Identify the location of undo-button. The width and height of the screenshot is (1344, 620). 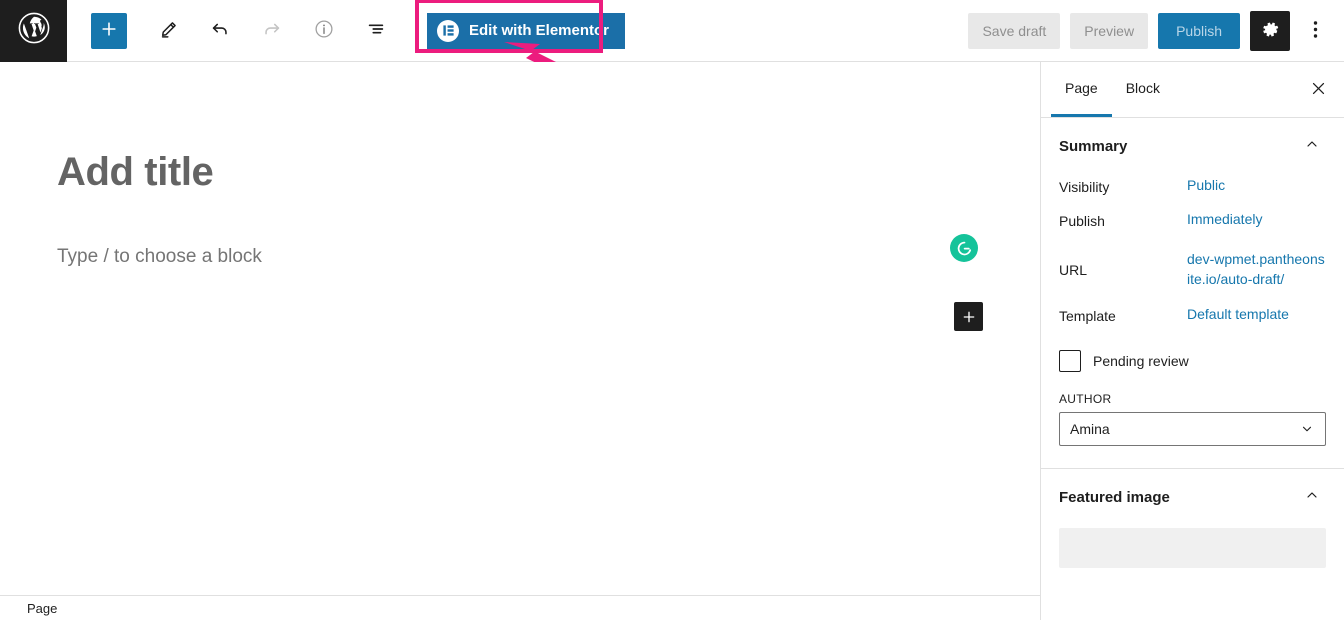
(220, 31).